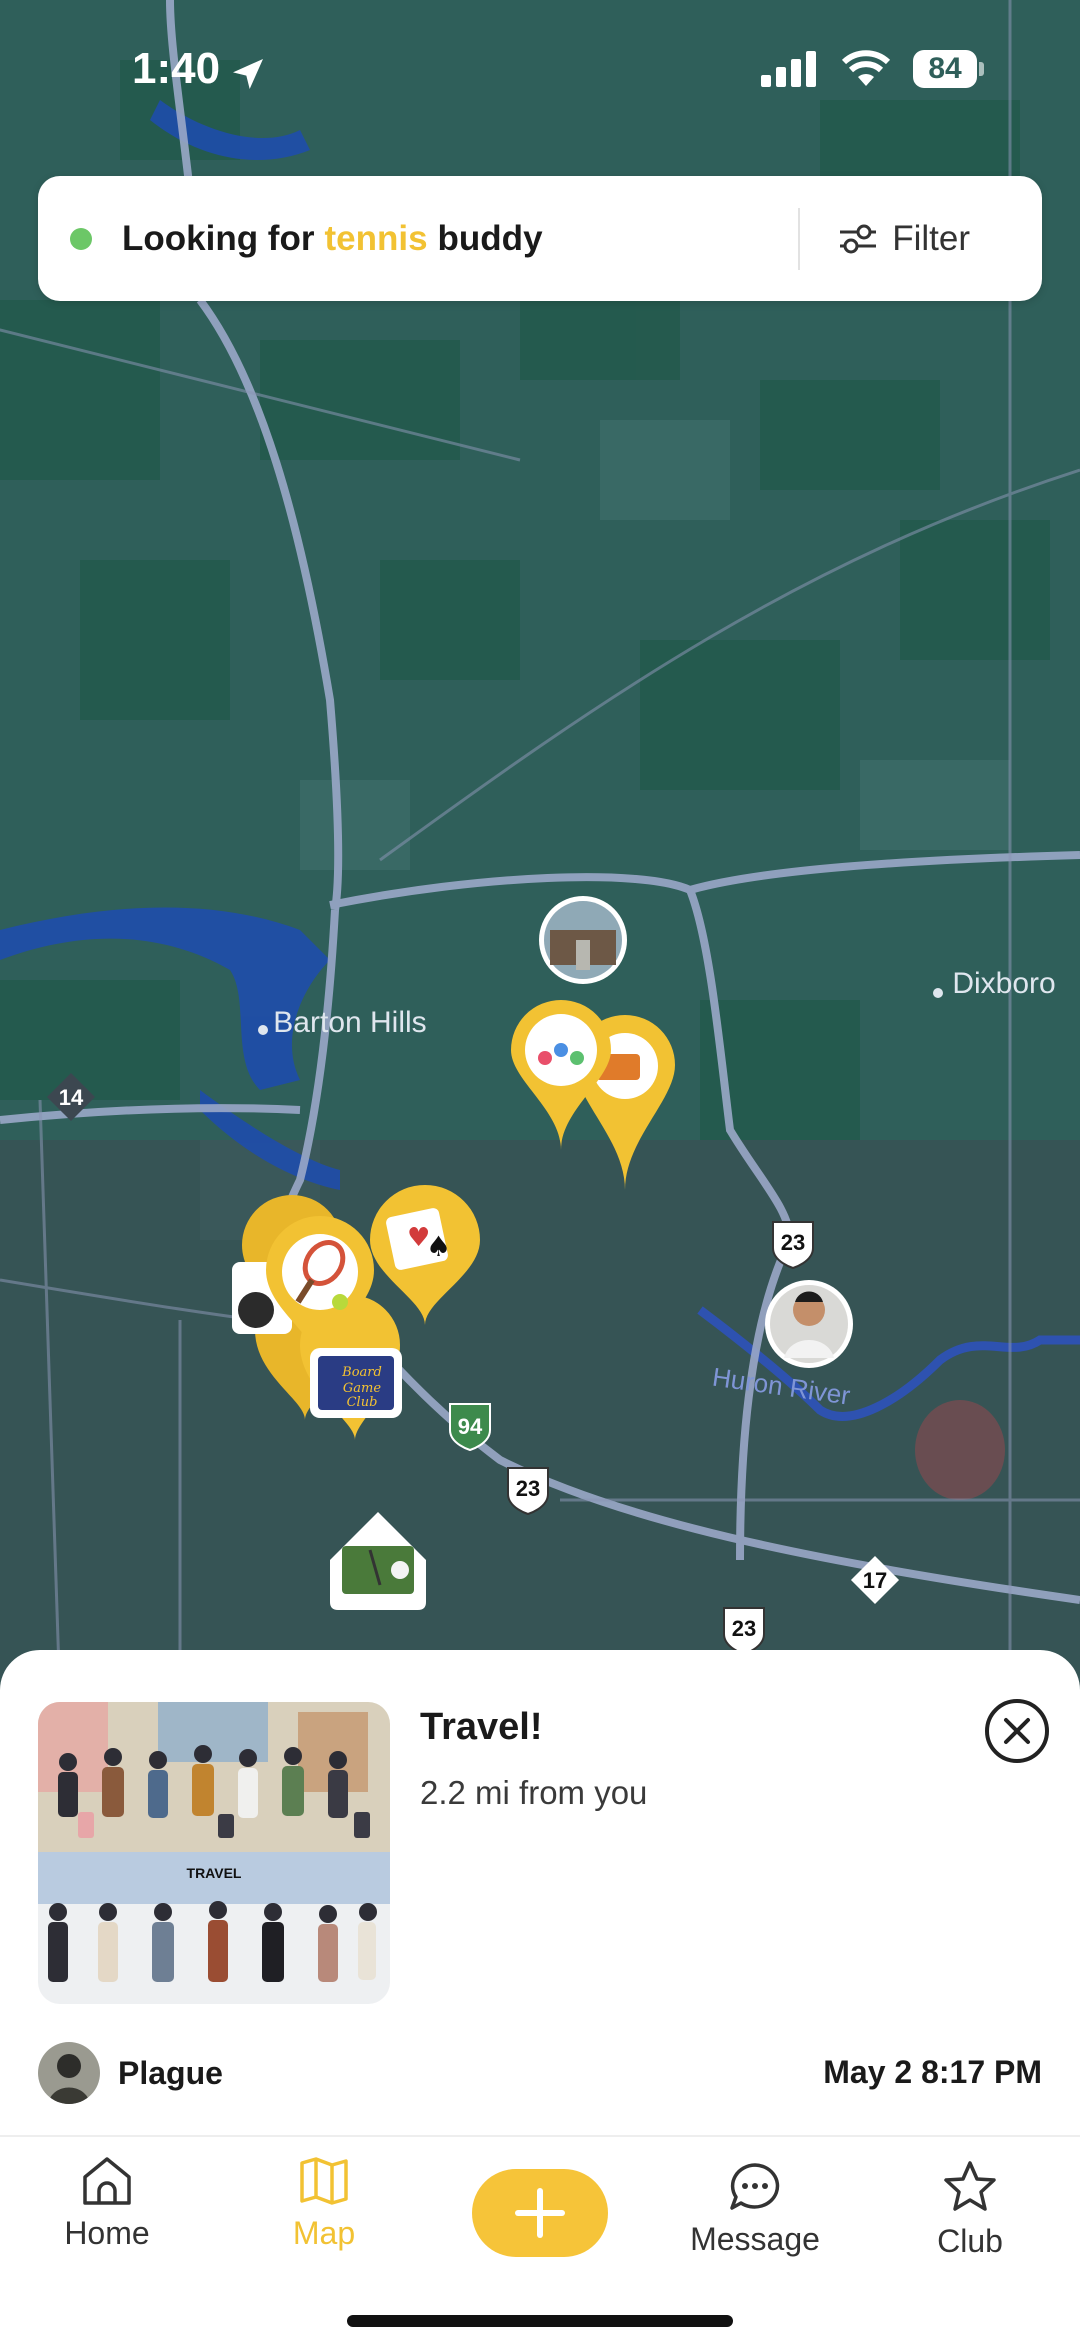  Describe the element at coordinates (214, 1873) in the screenshot. I see `thumbnail-caption: TRAVEL` at that location.